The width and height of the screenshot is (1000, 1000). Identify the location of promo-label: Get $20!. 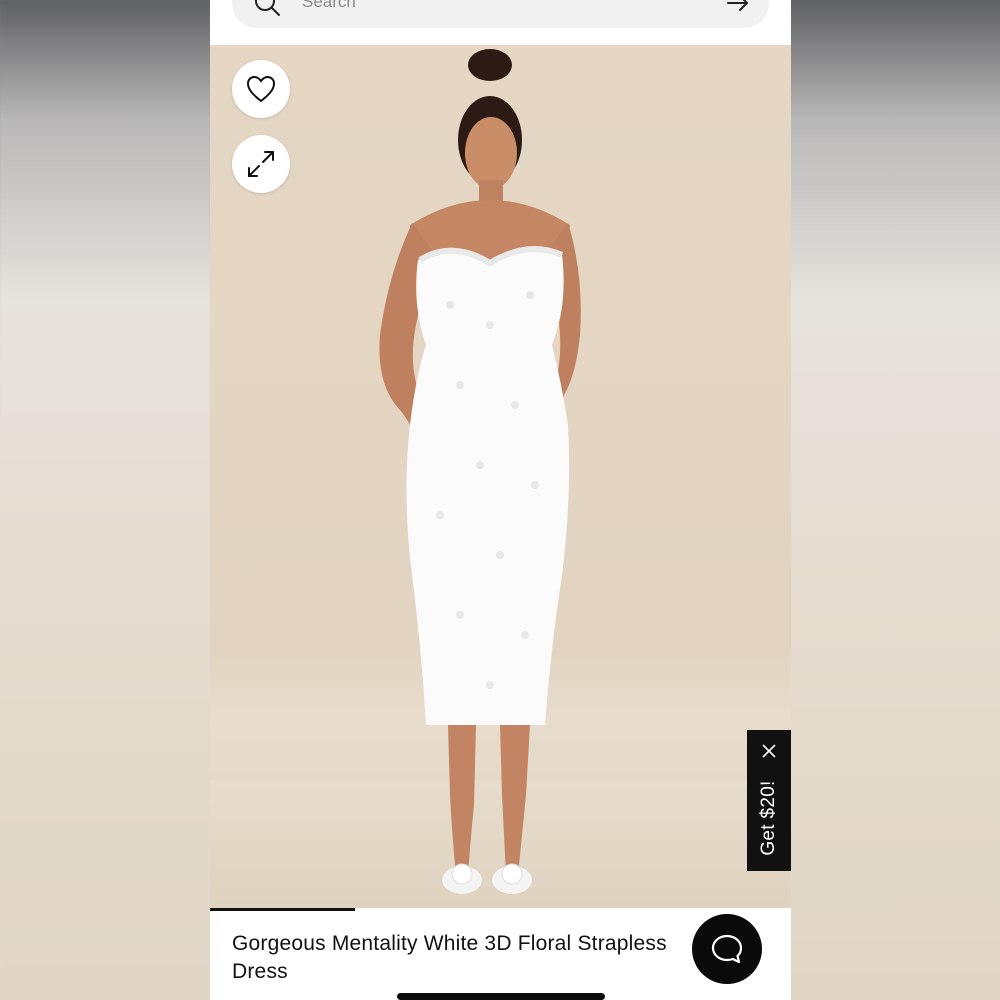
(769, 817).